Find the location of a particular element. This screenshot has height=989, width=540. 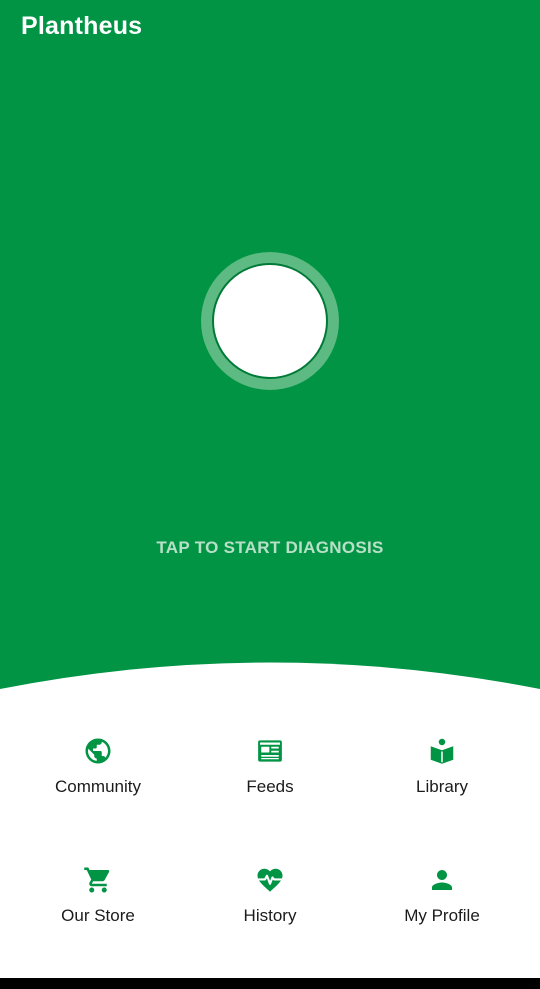

heart-pulse-icon is located at coordinates (270, 880).